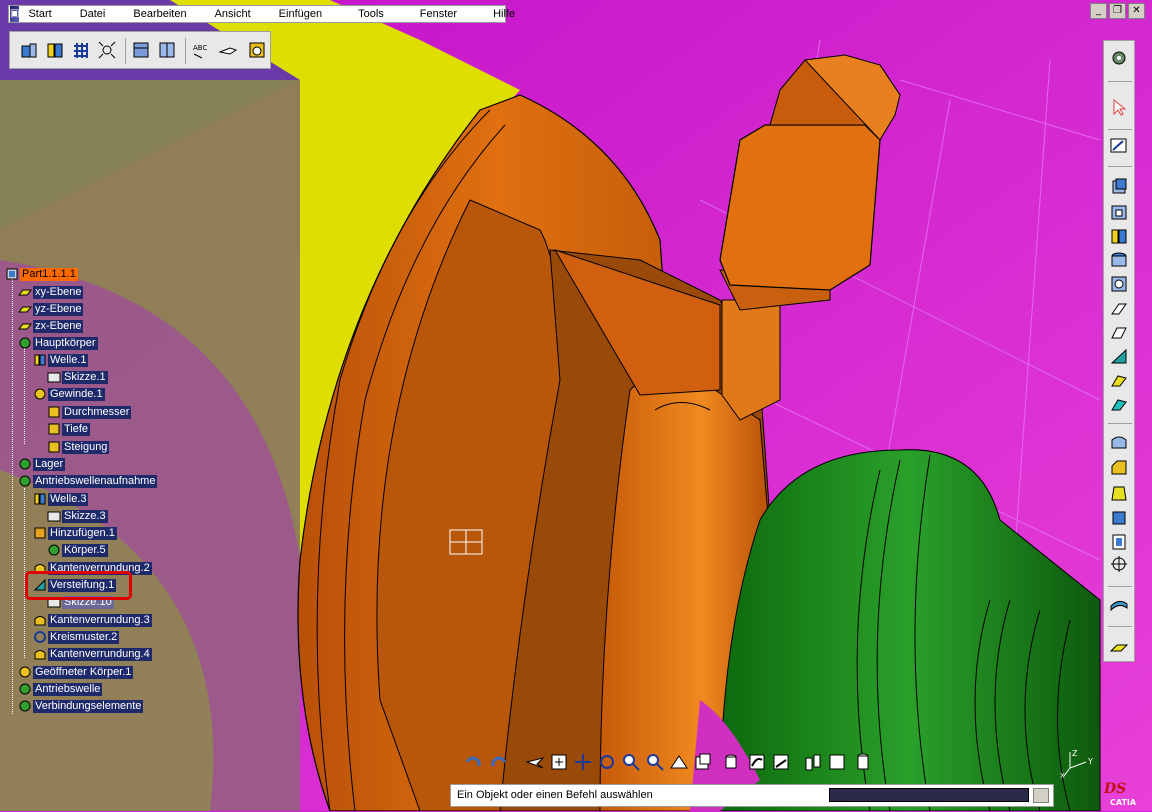  I want to click on tree-node-hauptkoerper: Hauptkörper, so click(58, 343).